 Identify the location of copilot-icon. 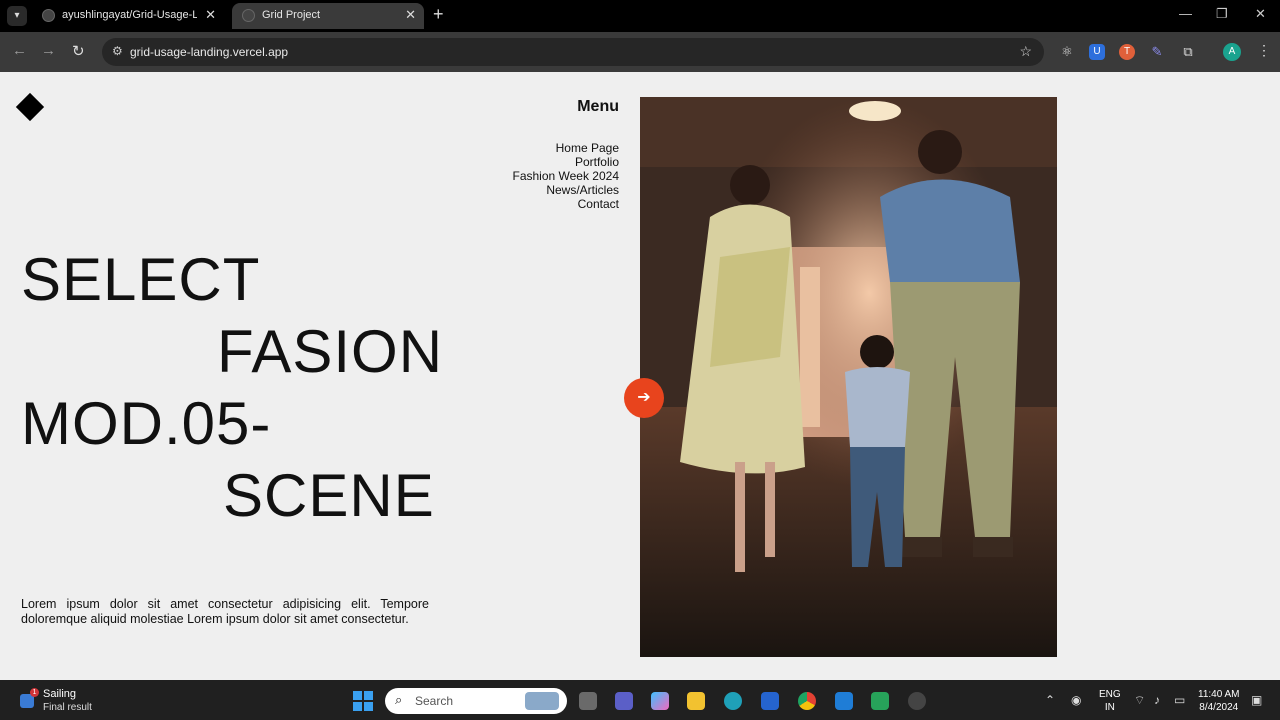
(660, 701).